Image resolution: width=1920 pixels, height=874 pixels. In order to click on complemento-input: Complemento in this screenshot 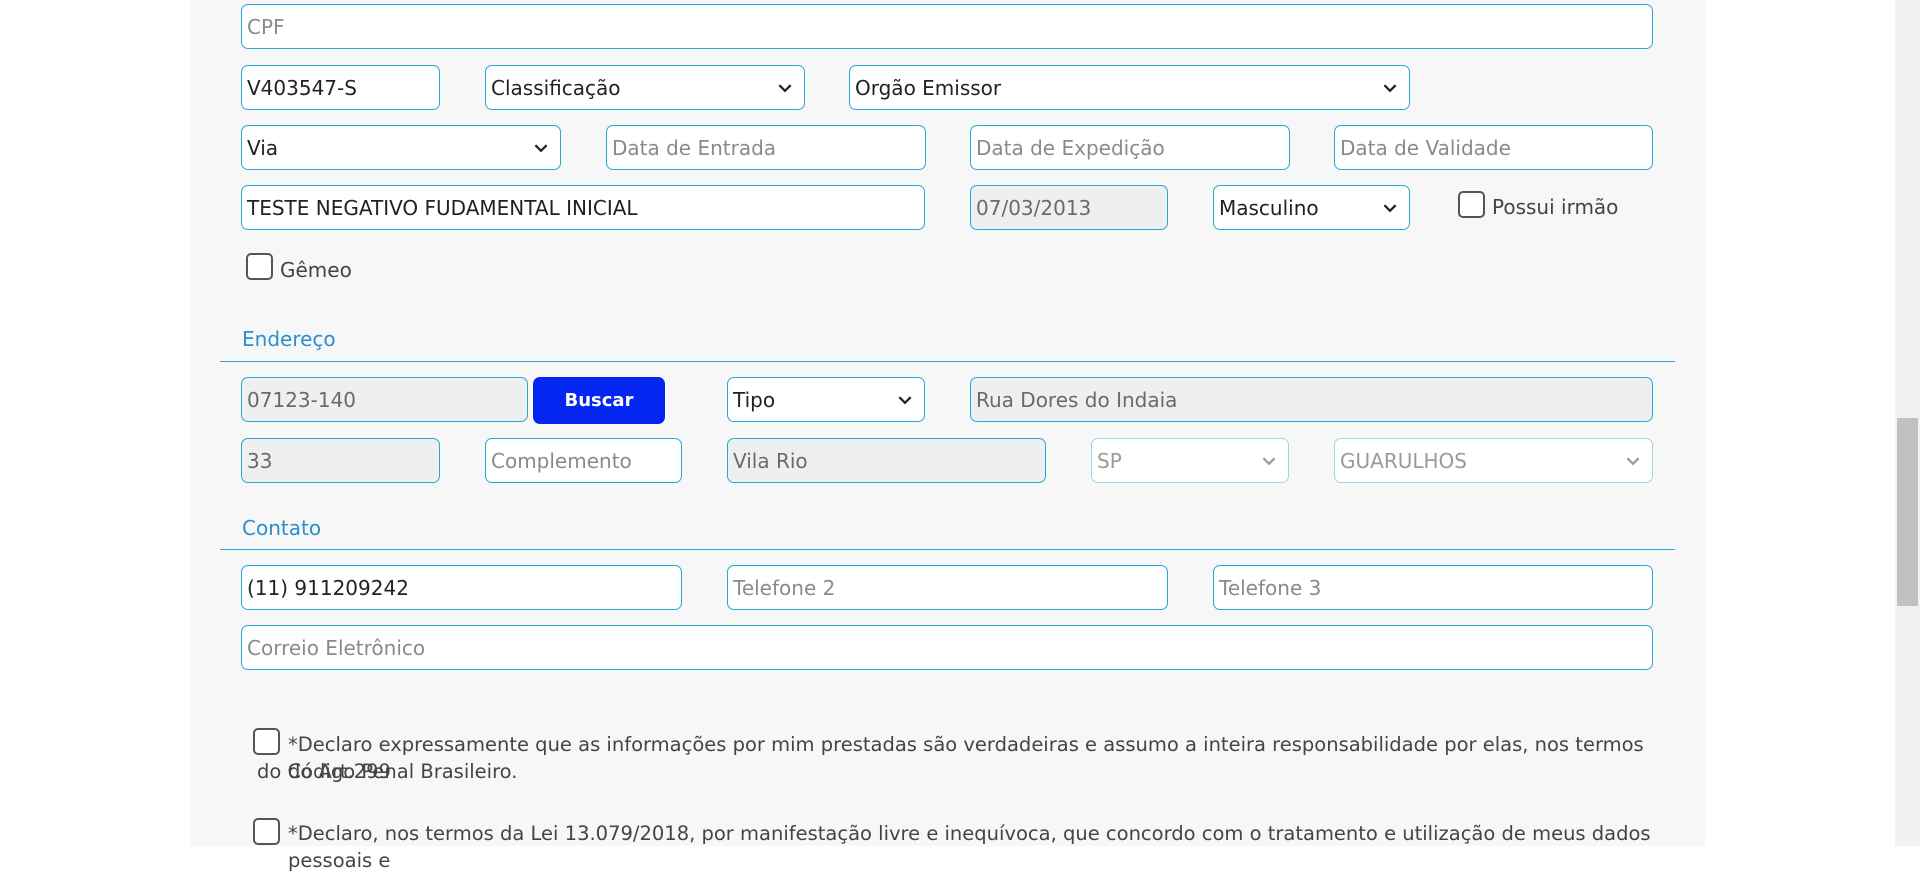, I will do `click(583, 460)`.